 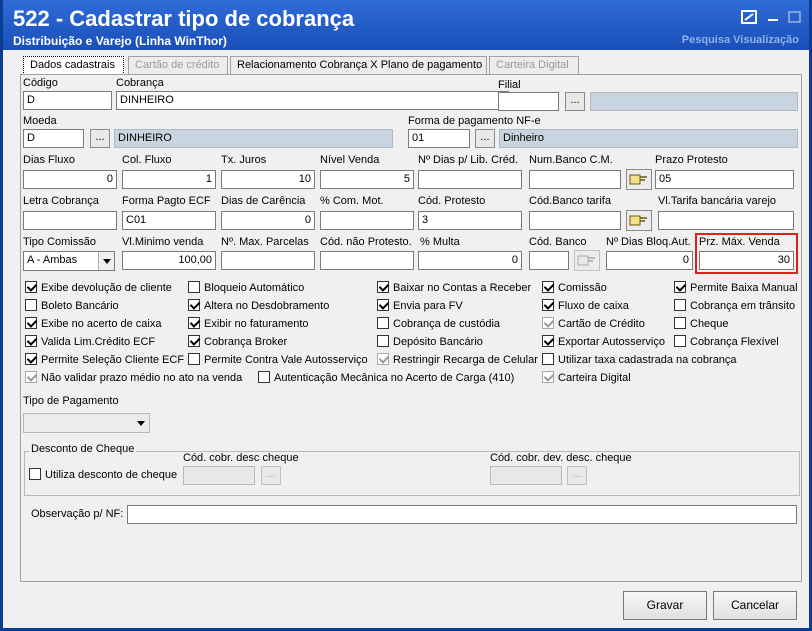 I want to click on gravar-button: Gravar, so click(x=665, y=605).